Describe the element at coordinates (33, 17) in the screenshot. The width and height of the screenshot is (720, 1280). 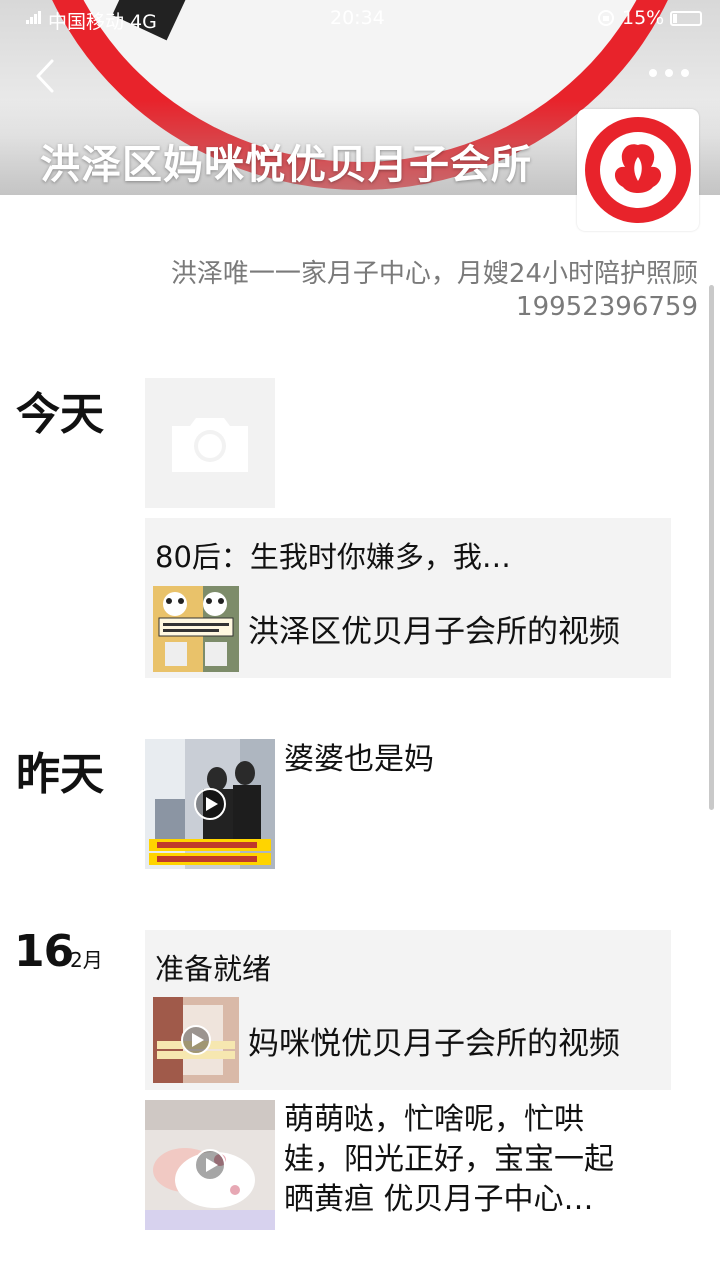
I see `signal-icon` at that location.